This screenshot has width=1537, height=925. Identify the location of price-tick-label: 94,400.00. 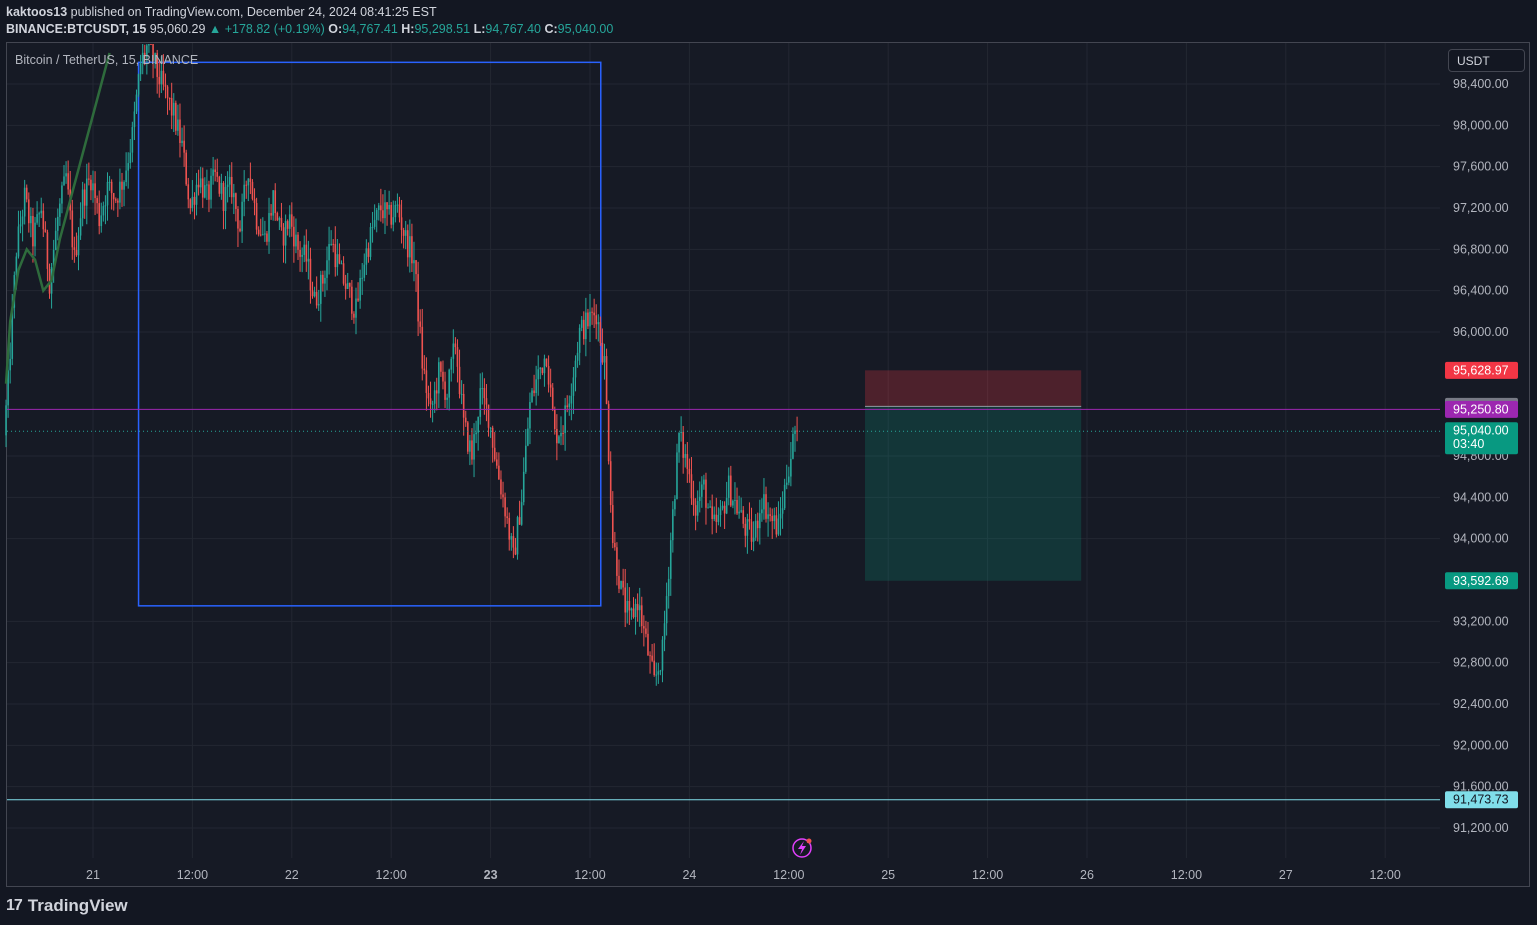
(1481, 497).